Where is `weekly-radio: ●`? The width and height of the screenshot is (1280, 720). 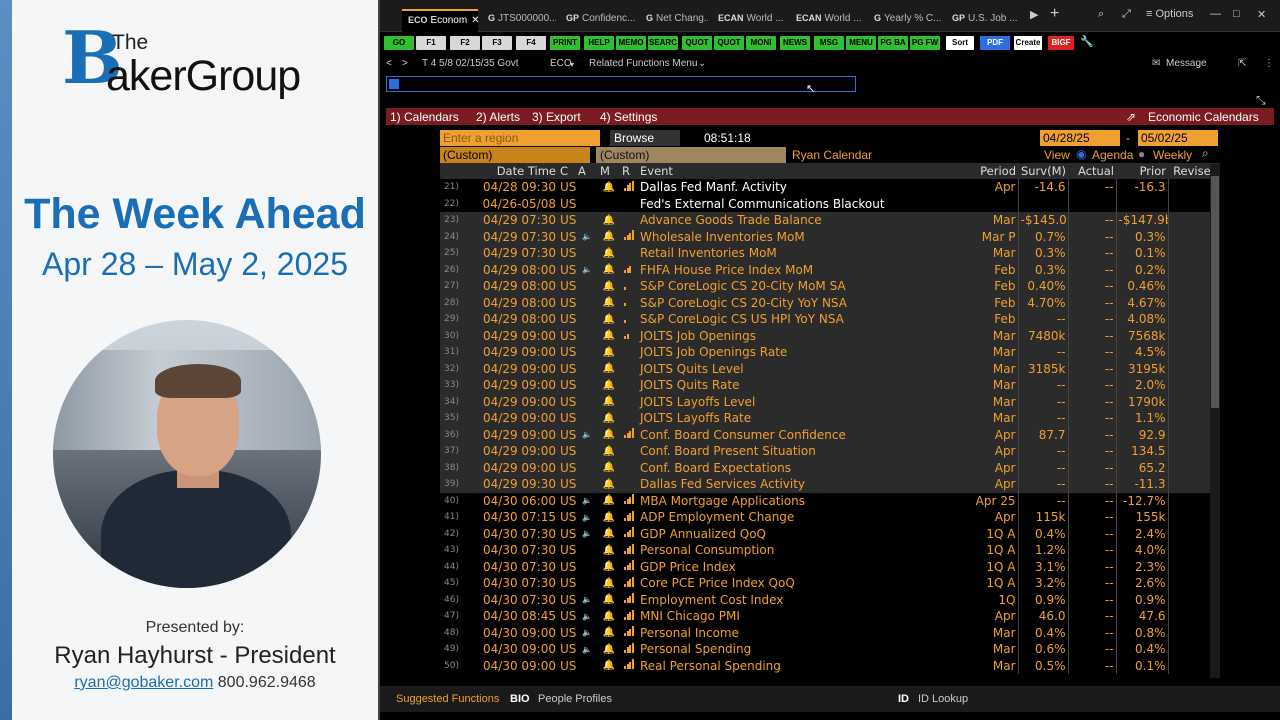
weekly-radio: ● is located at coordinates (1141, 154).